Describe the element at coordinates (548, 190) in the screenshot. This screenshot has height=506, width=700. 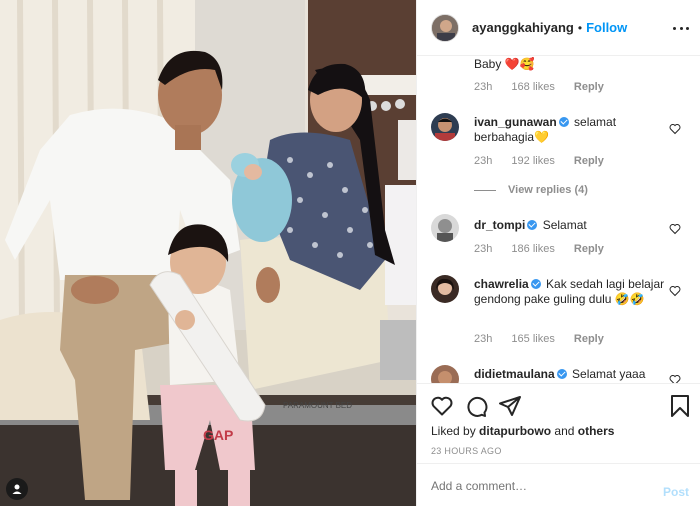
I see `view-replies-label: View replies (4)` at that location.